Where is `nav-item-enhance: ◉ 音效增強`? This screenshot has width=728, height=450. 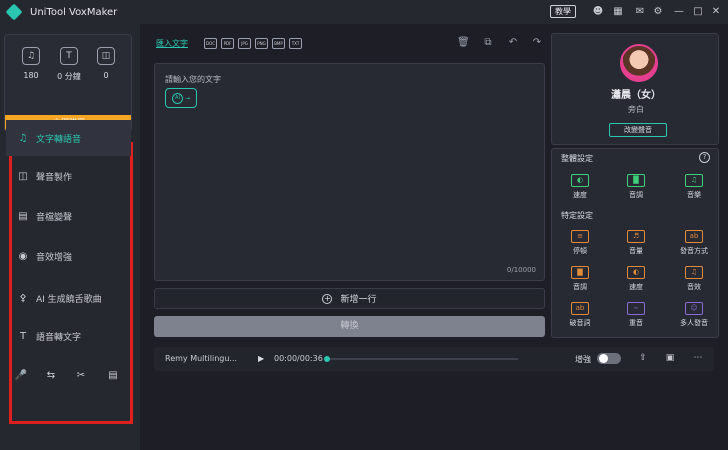 nav-item-enhance: ◉ 音效增強 is located at coordinates (68, 256).